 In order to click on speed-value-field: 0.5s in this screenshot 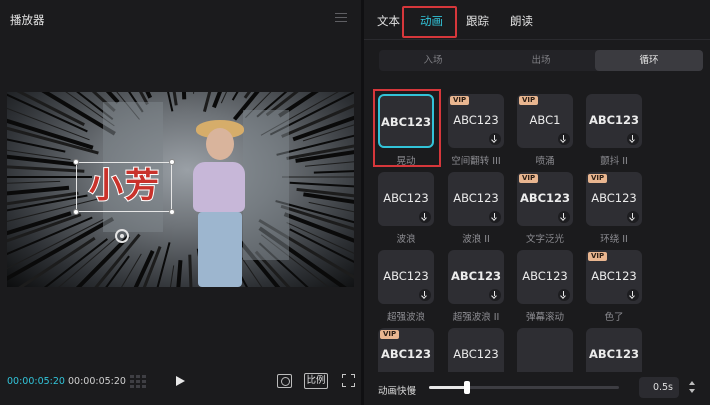, I will do `click(659, 387)`.